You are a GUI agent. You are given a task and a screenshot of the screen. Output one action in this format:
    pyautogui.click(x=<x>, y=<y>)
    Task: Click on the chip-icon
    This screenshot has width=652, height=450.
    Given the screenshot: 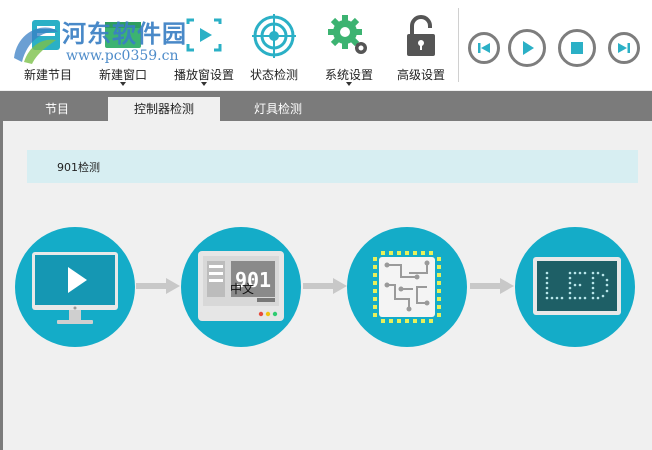 What is the action you would take?
    pyautogui.click(x=407, y=287)
    